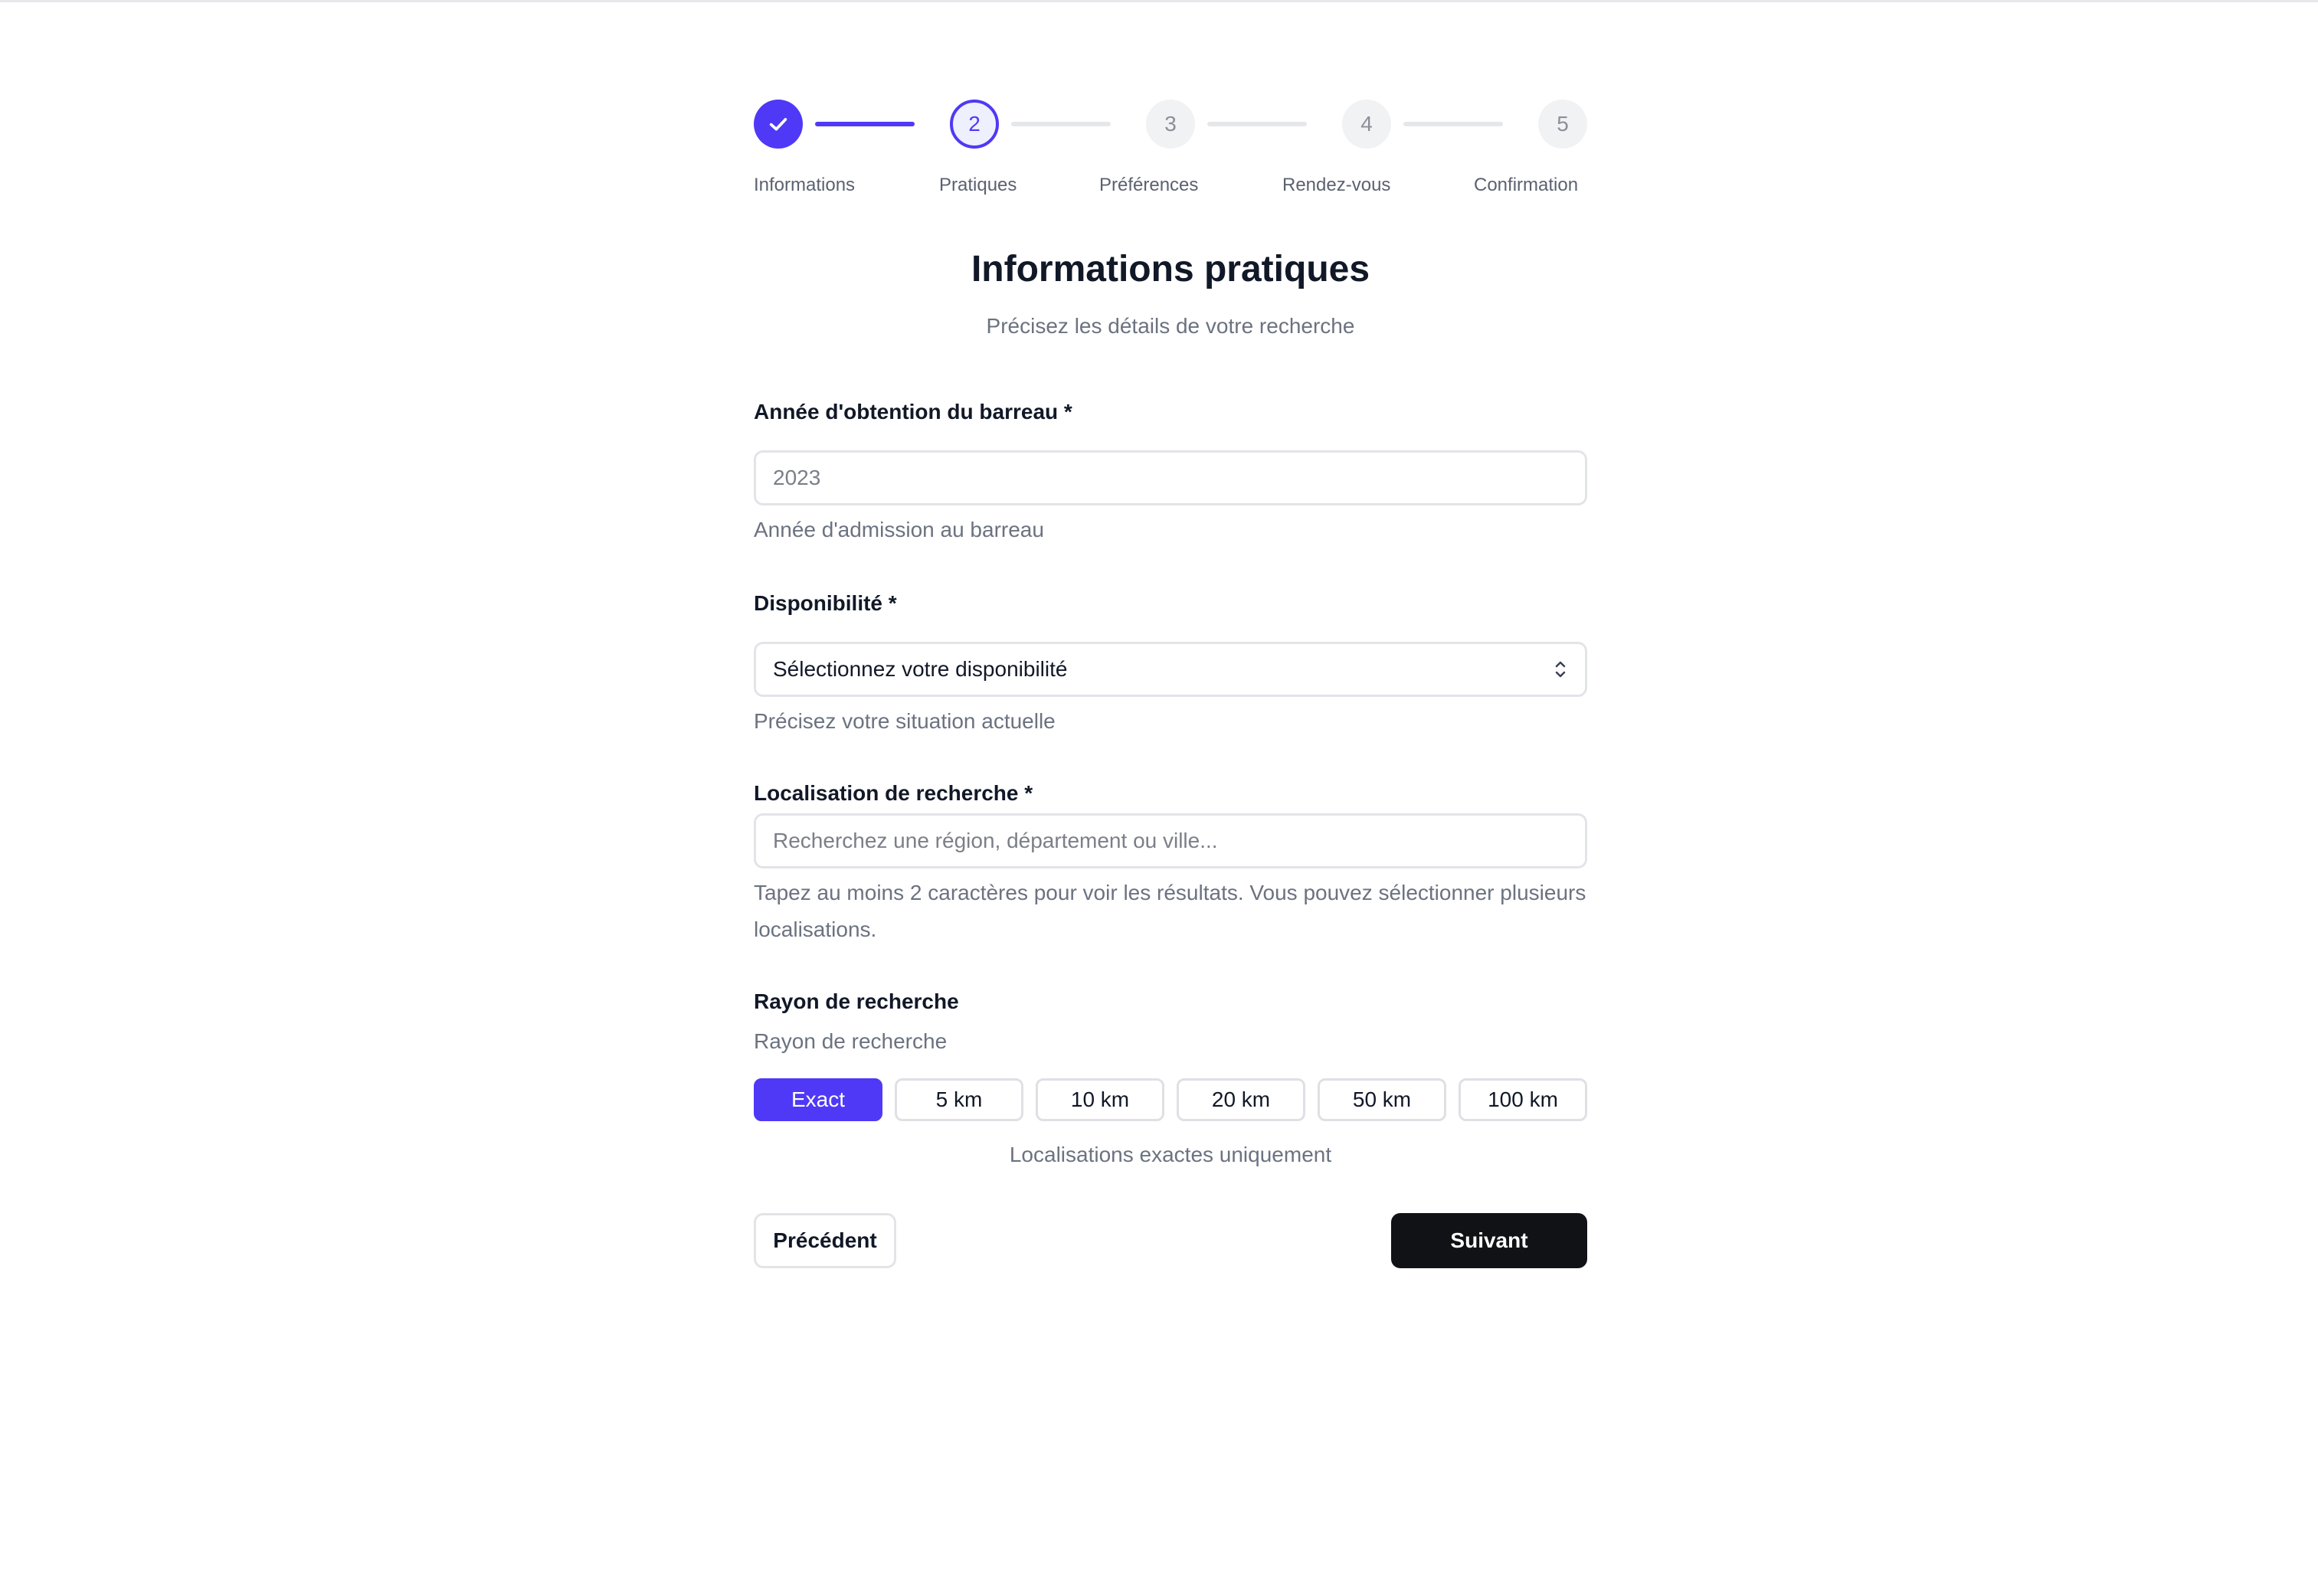 Image resolution: width=2318 pixels, height=1596 pixels. What do you see at coordinates (1170, 125) in the screenshot?
I see `step-3-circle: 3` at bounding box center [1170, 125].